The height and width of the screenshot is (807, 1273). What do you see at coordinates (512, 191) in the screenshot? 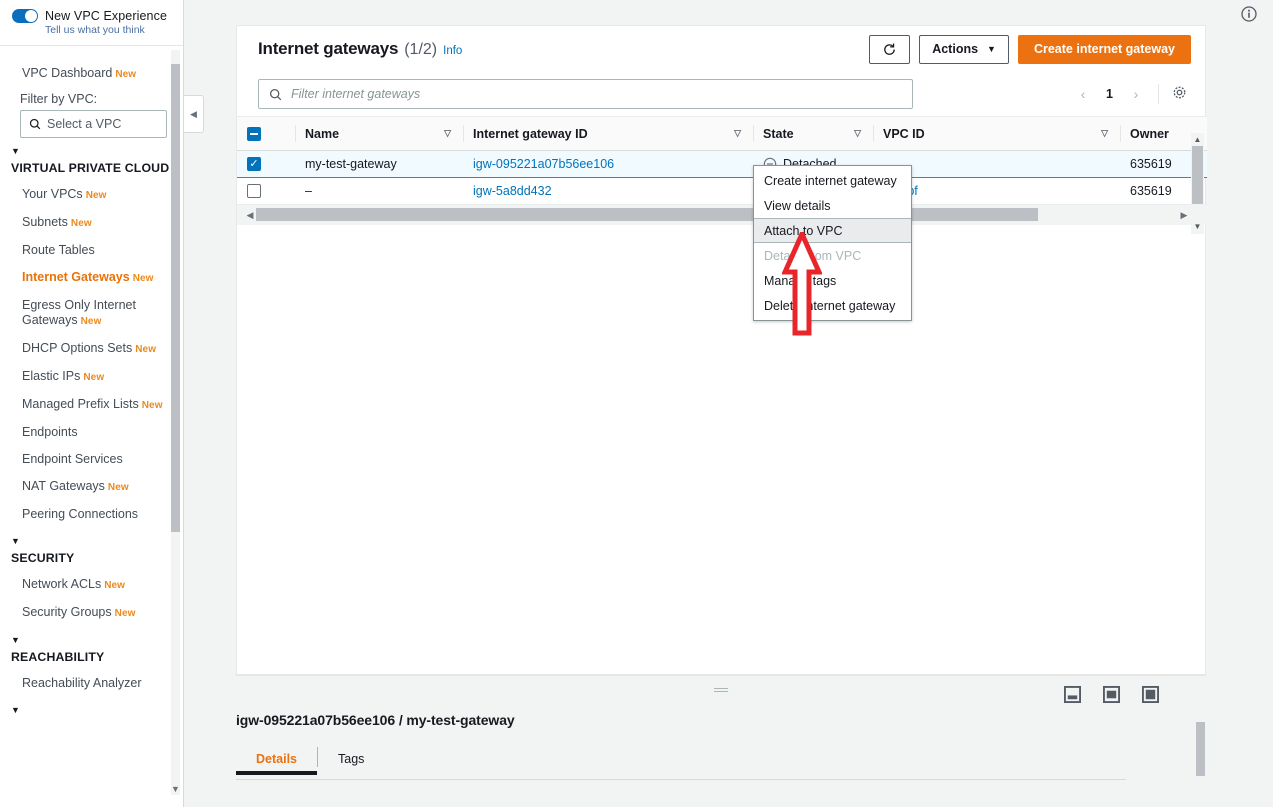
I see `internet-gateway-link: igw-5a8dd432` at bounding box center [512, 191].